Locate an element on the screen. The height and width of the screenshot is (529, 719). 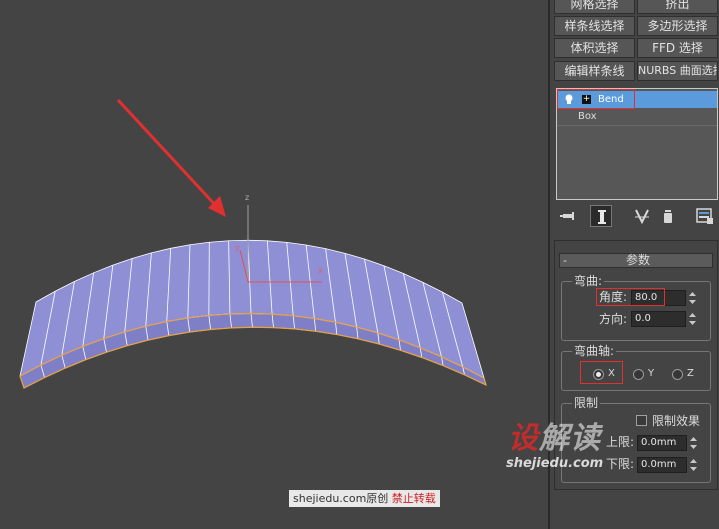
pin-stack-icon is located at coordinates (569, 216).